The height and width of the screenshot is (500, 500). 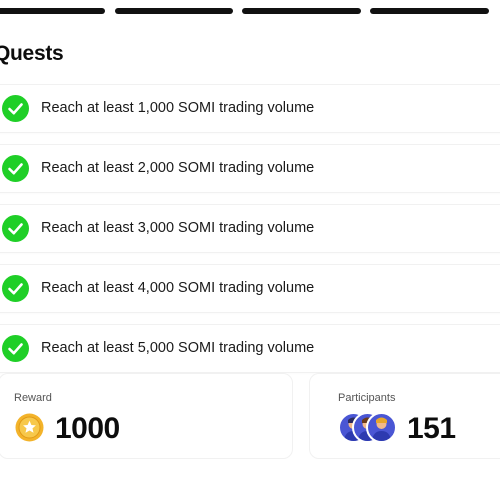 I want to click on star-coin-icon, so click(x=29, y=427).